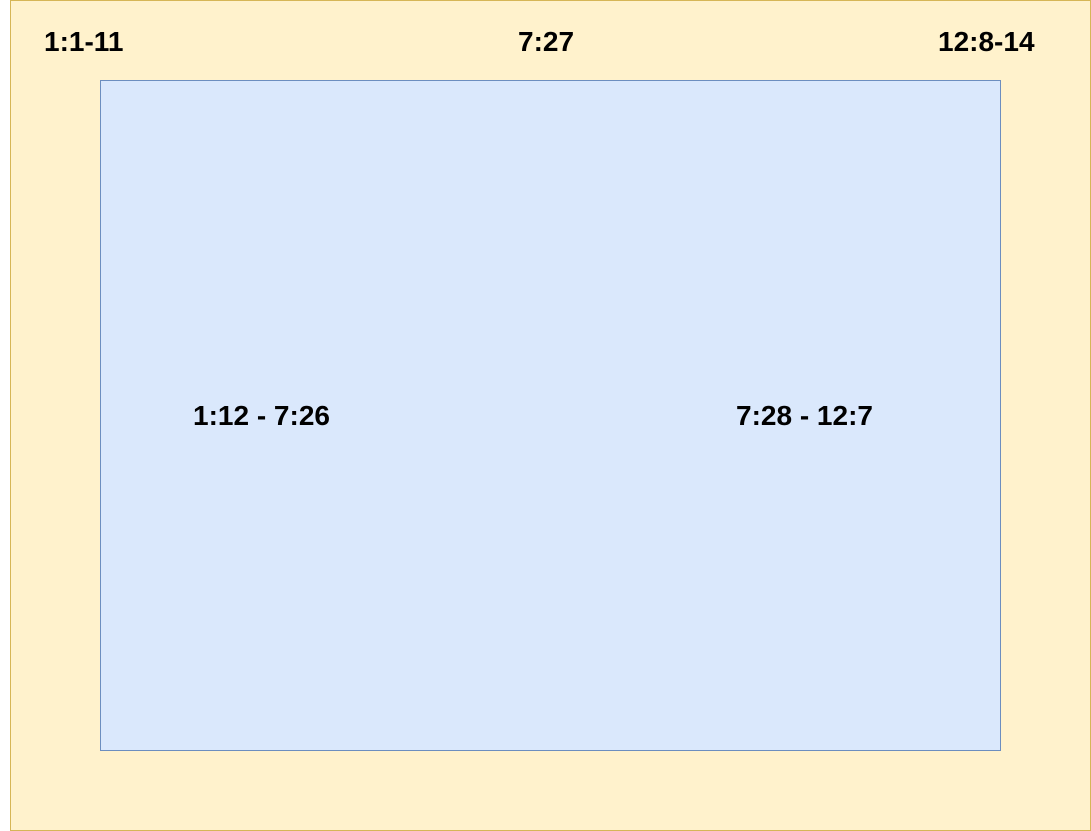 This screenshot has height=831, width=1091. Describe the element at coordinates (804, 415) in the screenshot. I see `label-middle-right: 7:28 - 12:7` at that location.